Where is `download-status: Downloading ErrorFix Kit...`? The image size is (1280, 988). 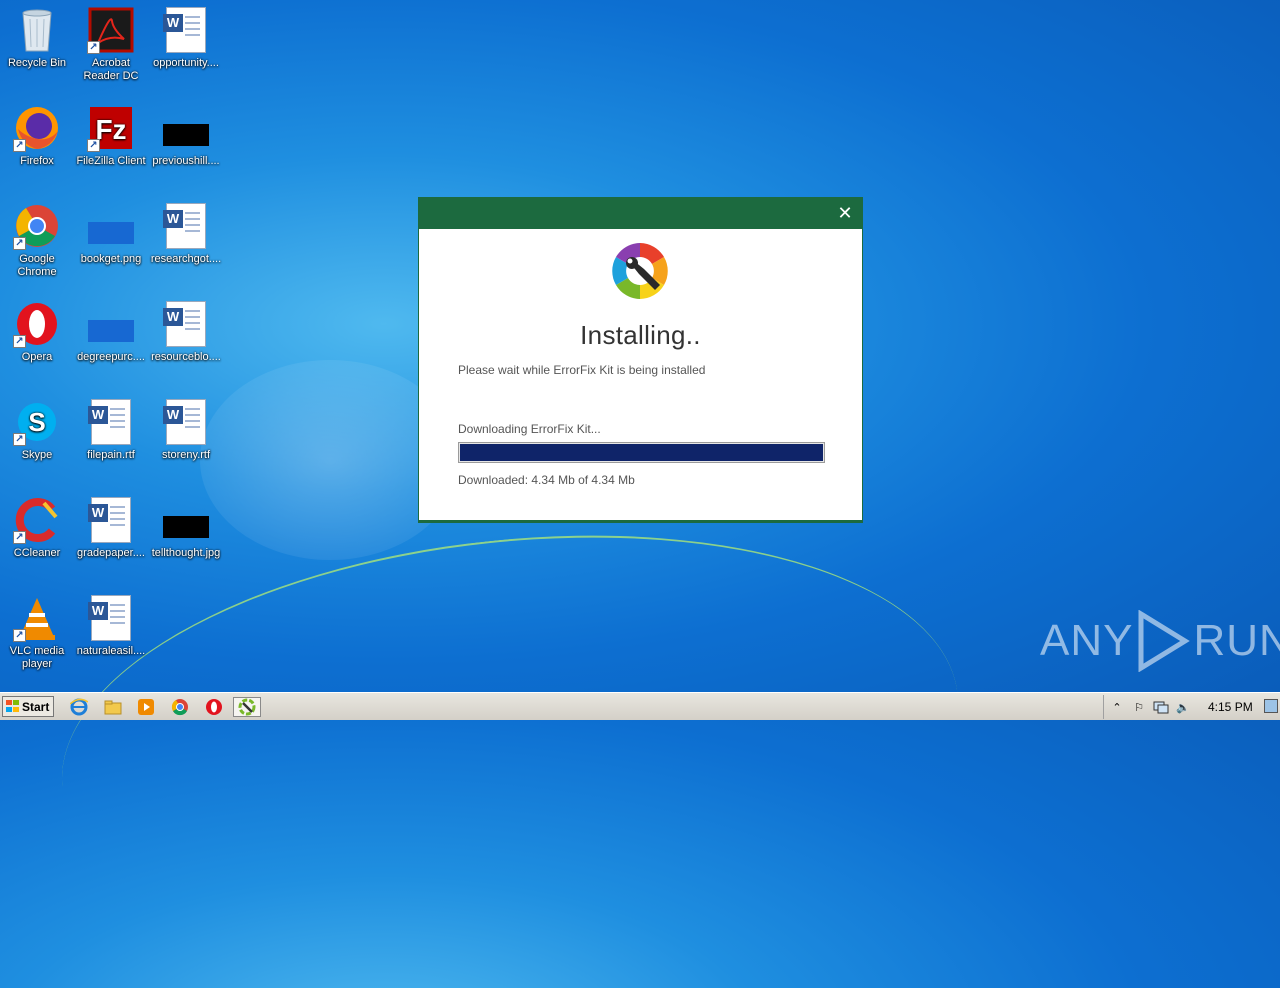 download-status: Downloading ErrorFix Kit... is located at coordinates (529, 429).